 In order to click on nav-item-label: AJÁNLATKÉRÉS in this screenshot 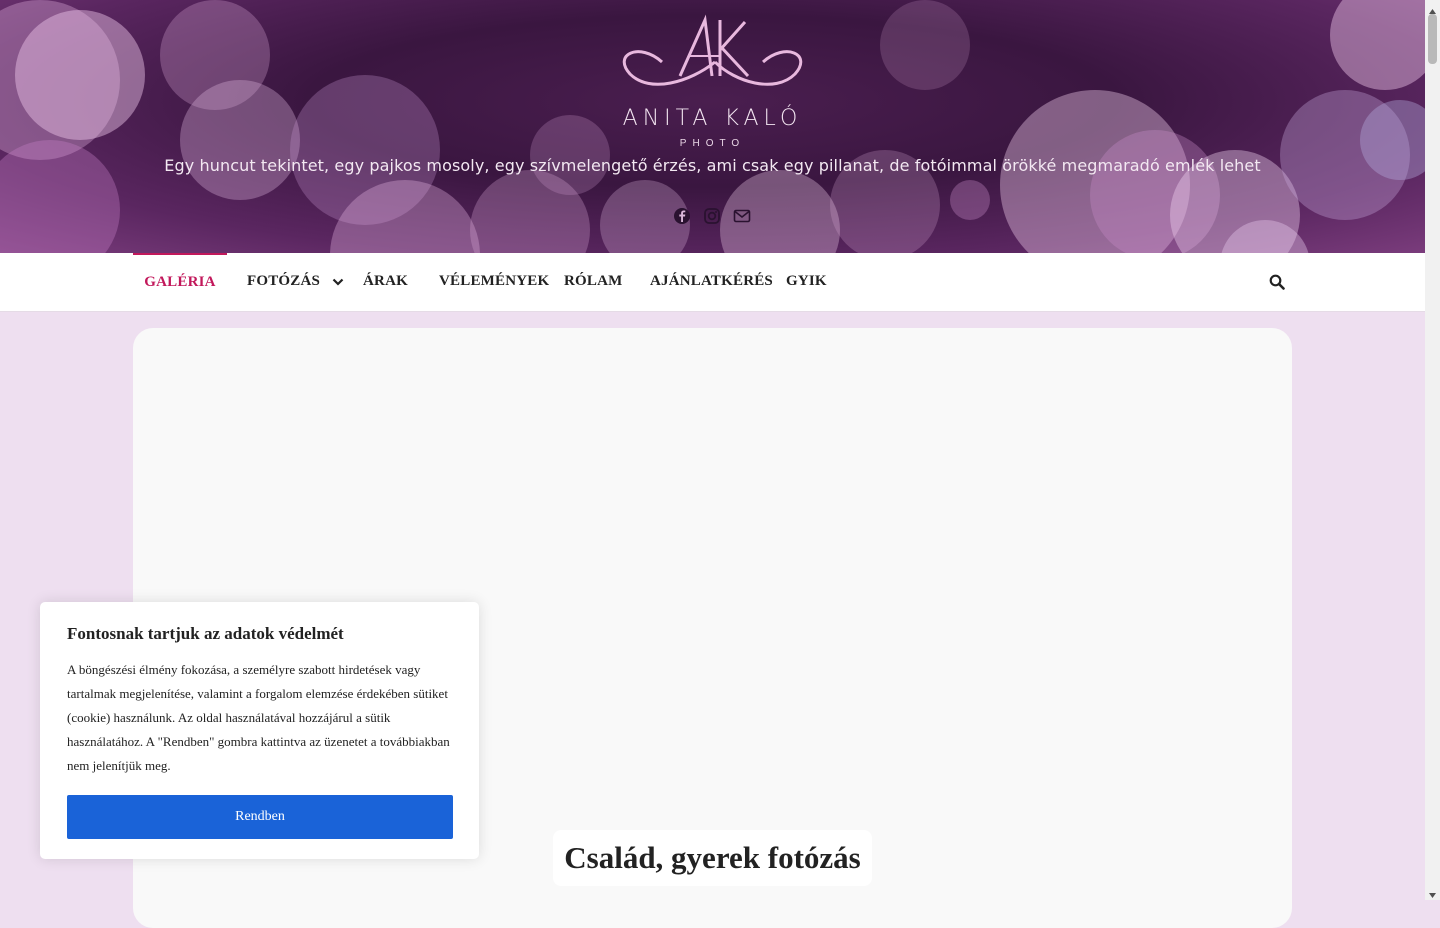, I will do `click(711, 281)`.